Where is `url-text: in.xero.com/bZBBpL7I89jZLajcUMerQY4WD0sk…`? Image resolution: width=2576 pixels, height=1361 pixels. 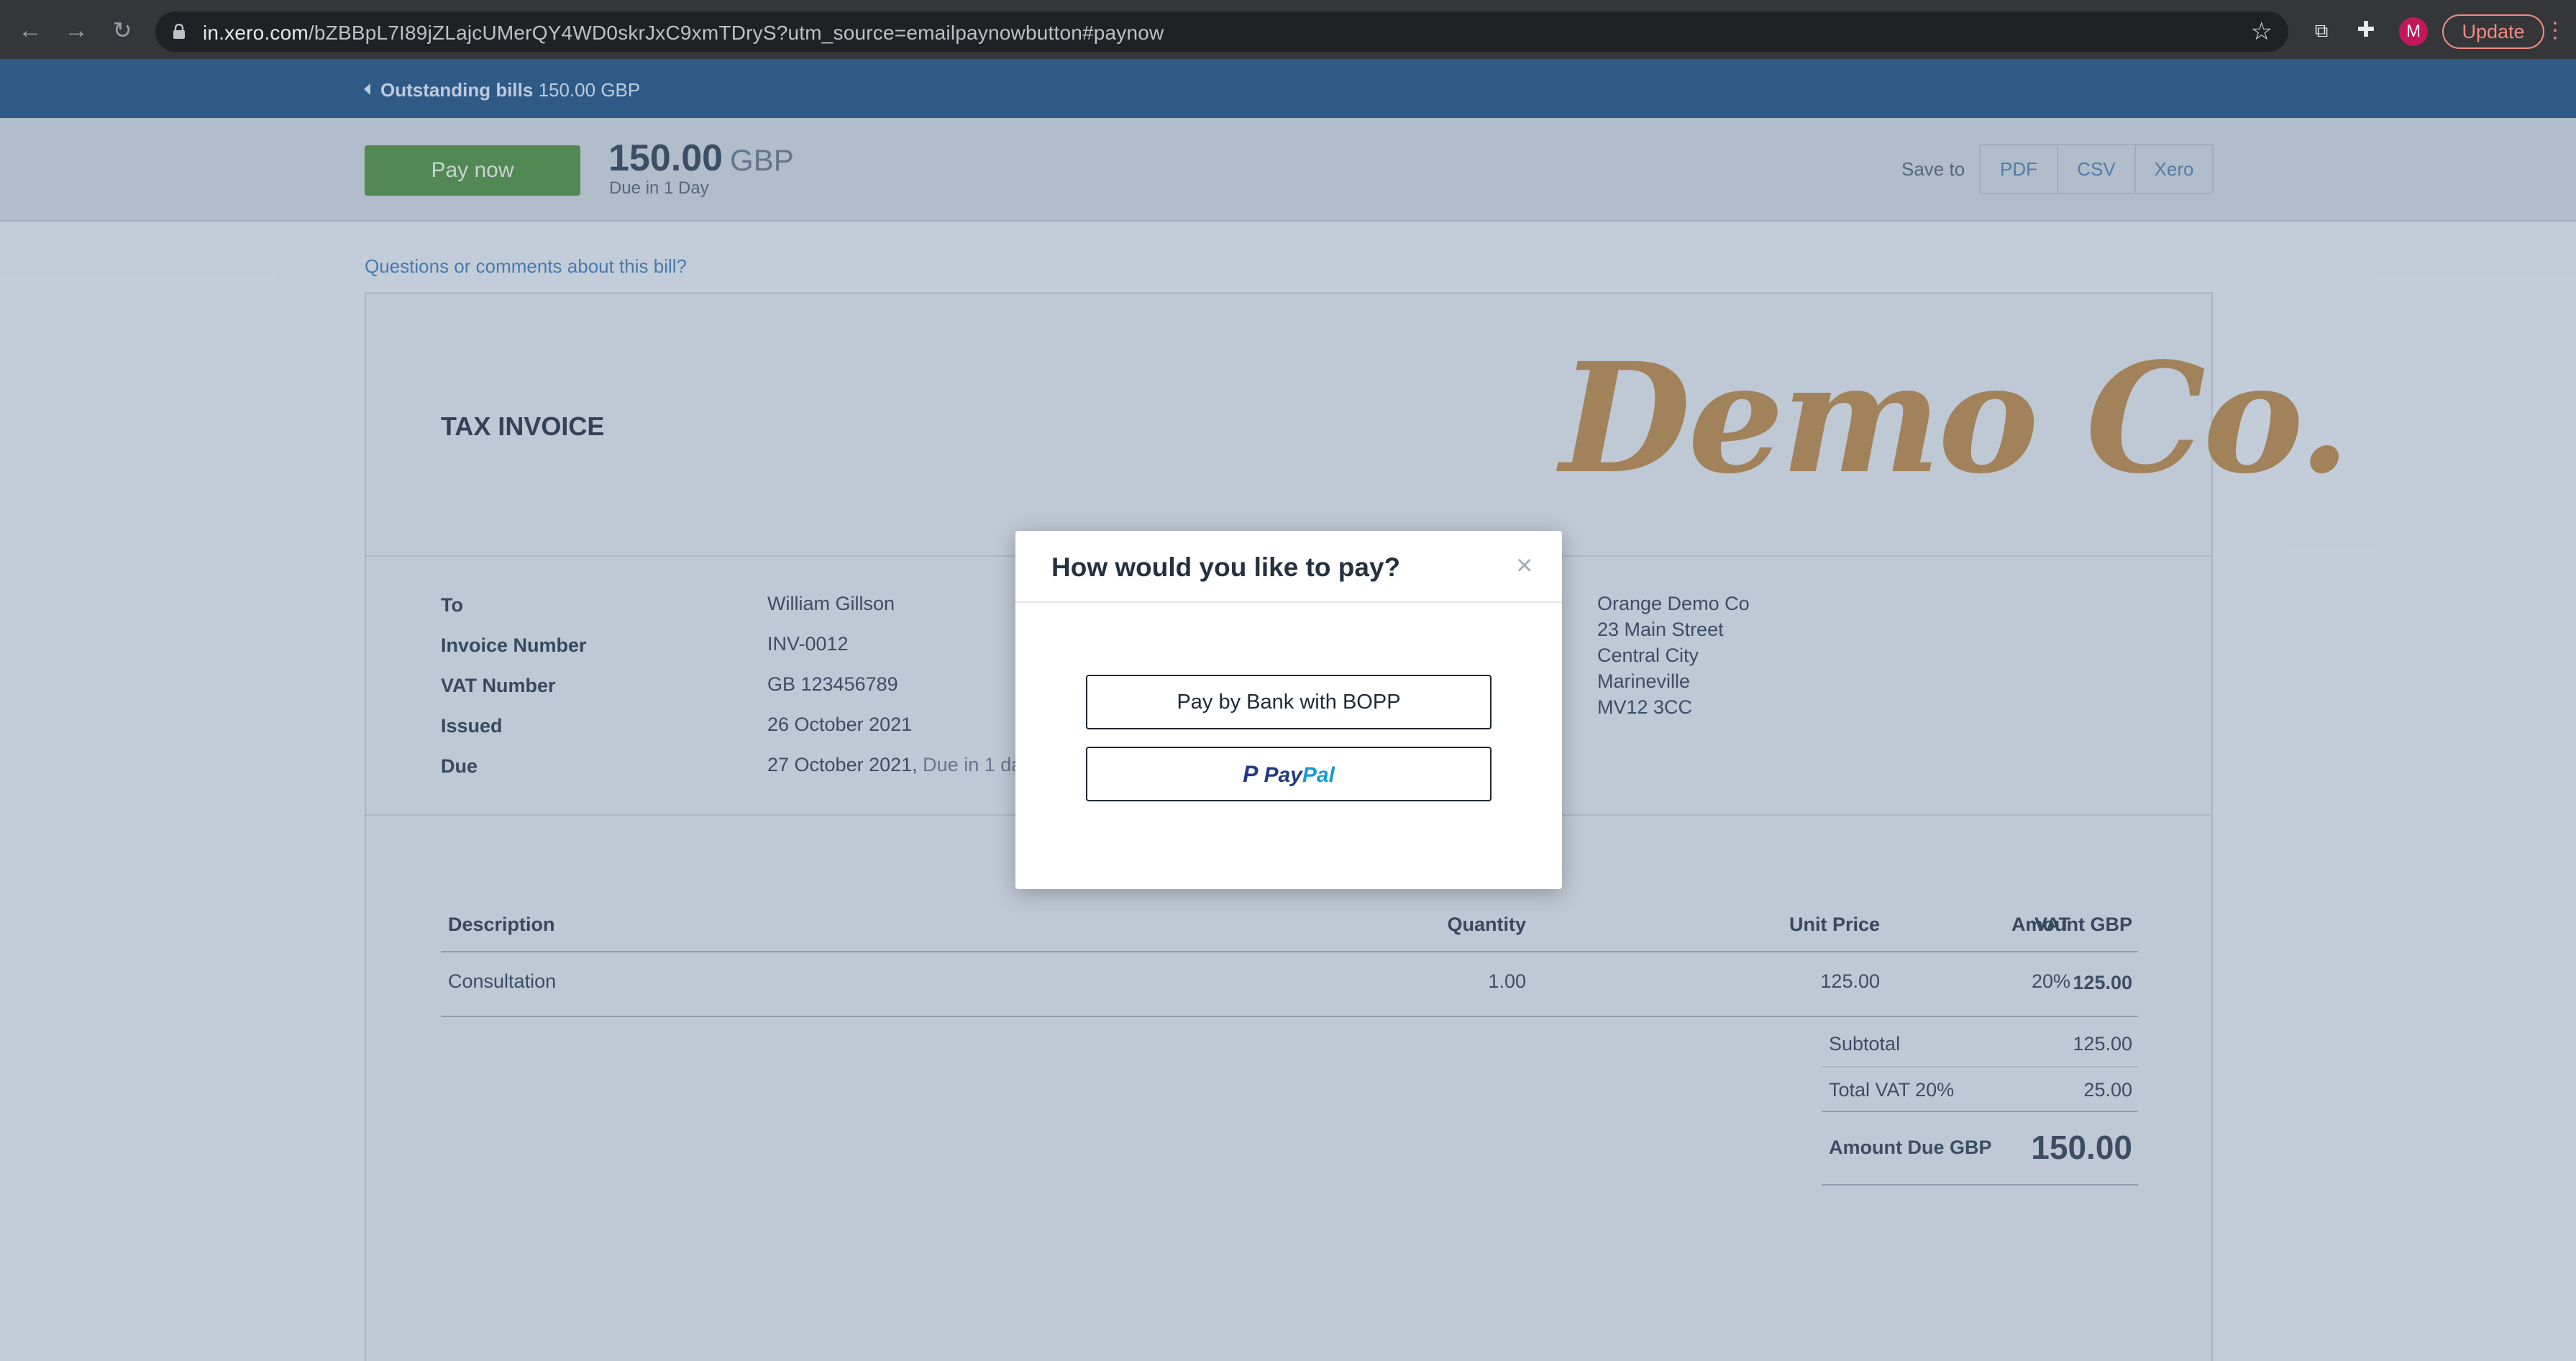 url-text: in.xero.com/bZBBpL7I89jZLajcUMerQY4WD0sk… is located at coordinates (683, 33).